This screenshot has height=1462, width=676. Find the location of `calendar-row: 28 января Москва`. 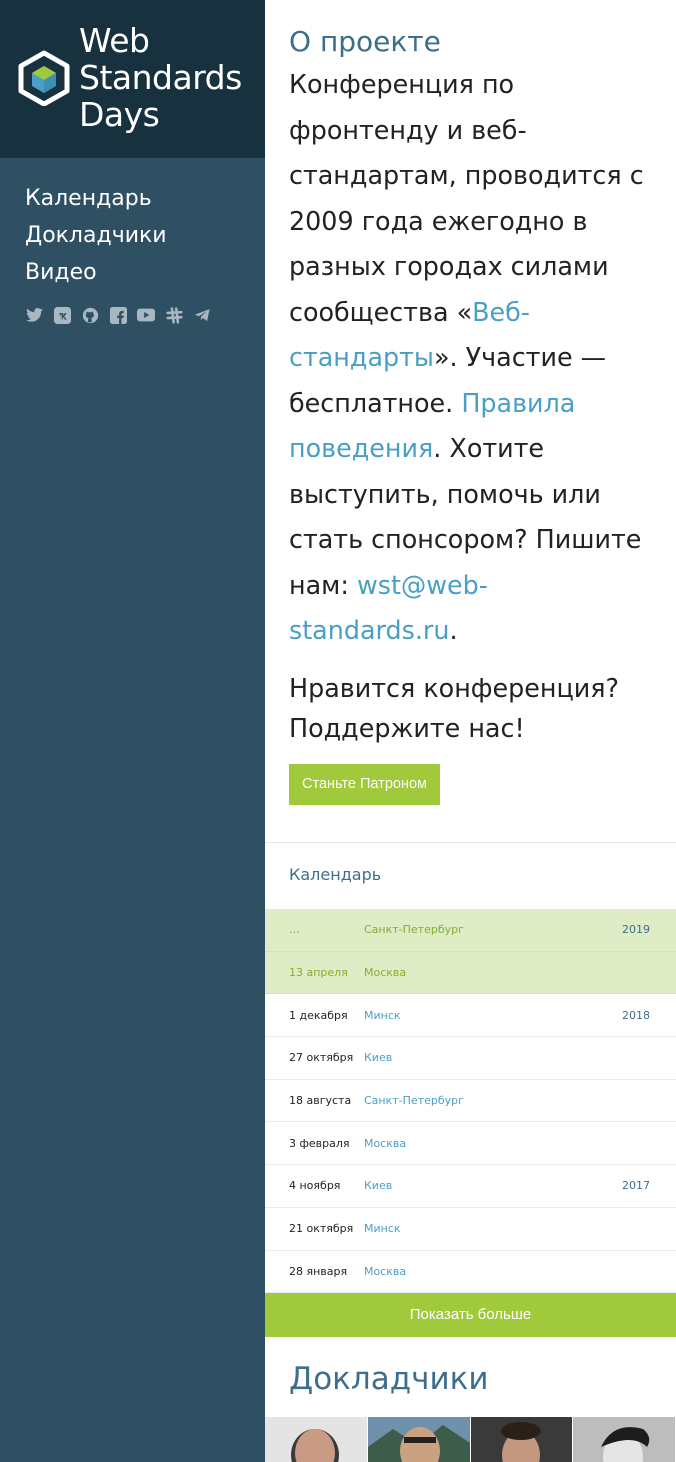

calendar-row: 28 января Москва is located at coordinates (470, 1272).